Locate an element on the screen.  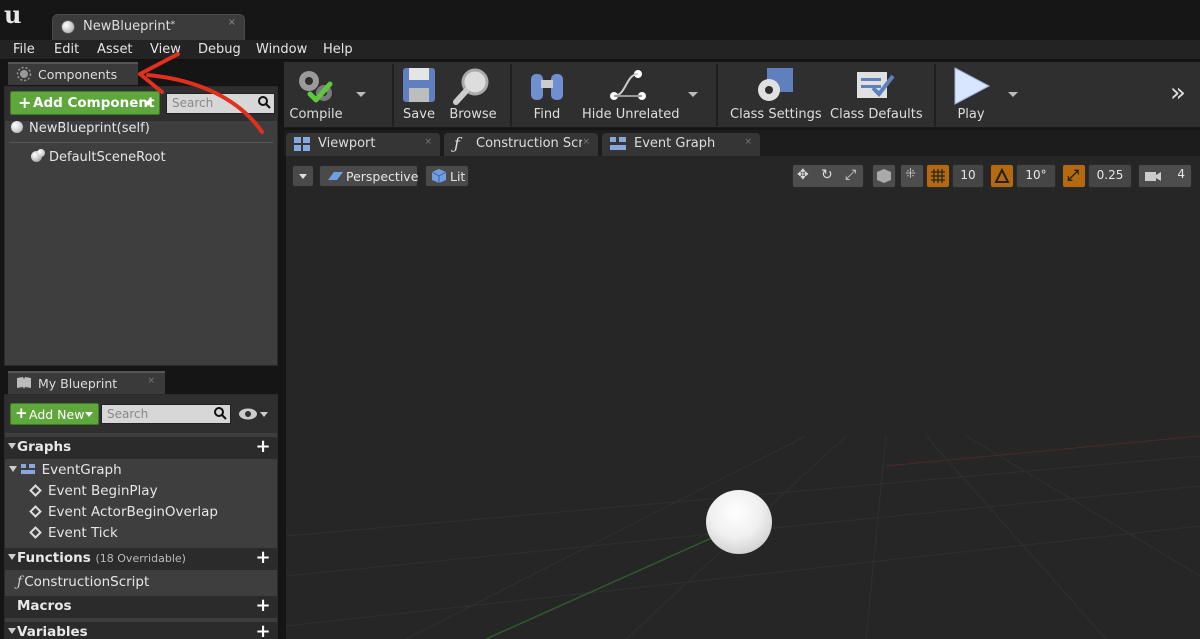
menu-file: File is located at coordinates (24, 49).